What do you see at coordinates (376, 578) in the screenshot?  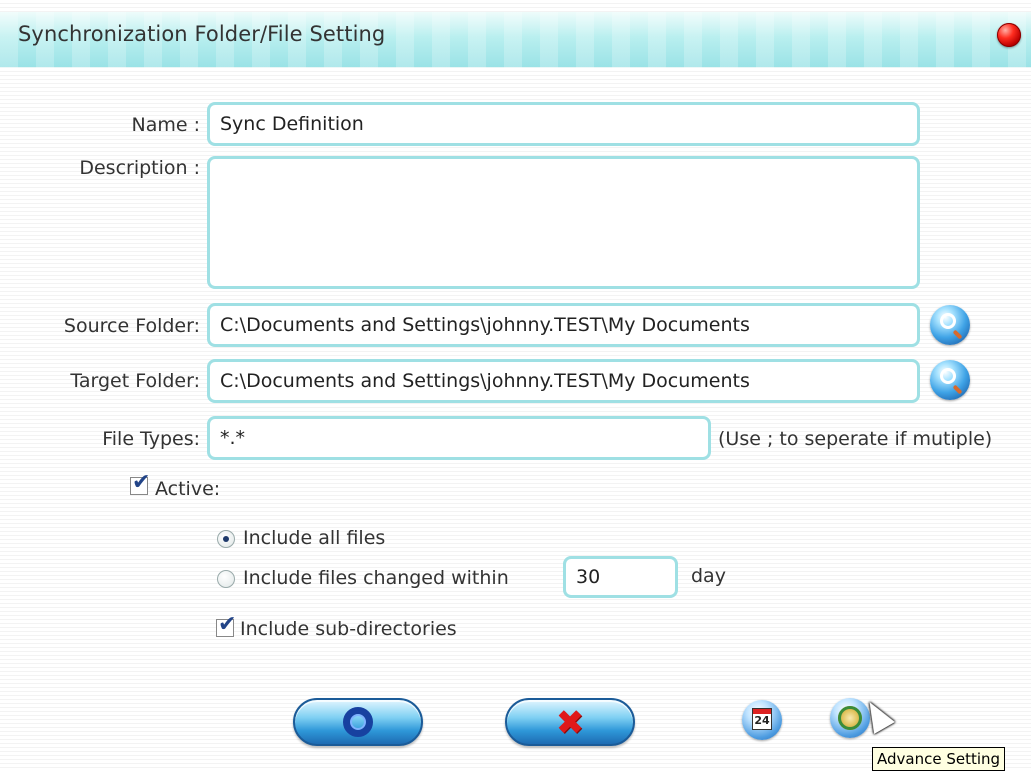 I see `include-changed-label: Include files changed within` at bounding box center [376, 578].